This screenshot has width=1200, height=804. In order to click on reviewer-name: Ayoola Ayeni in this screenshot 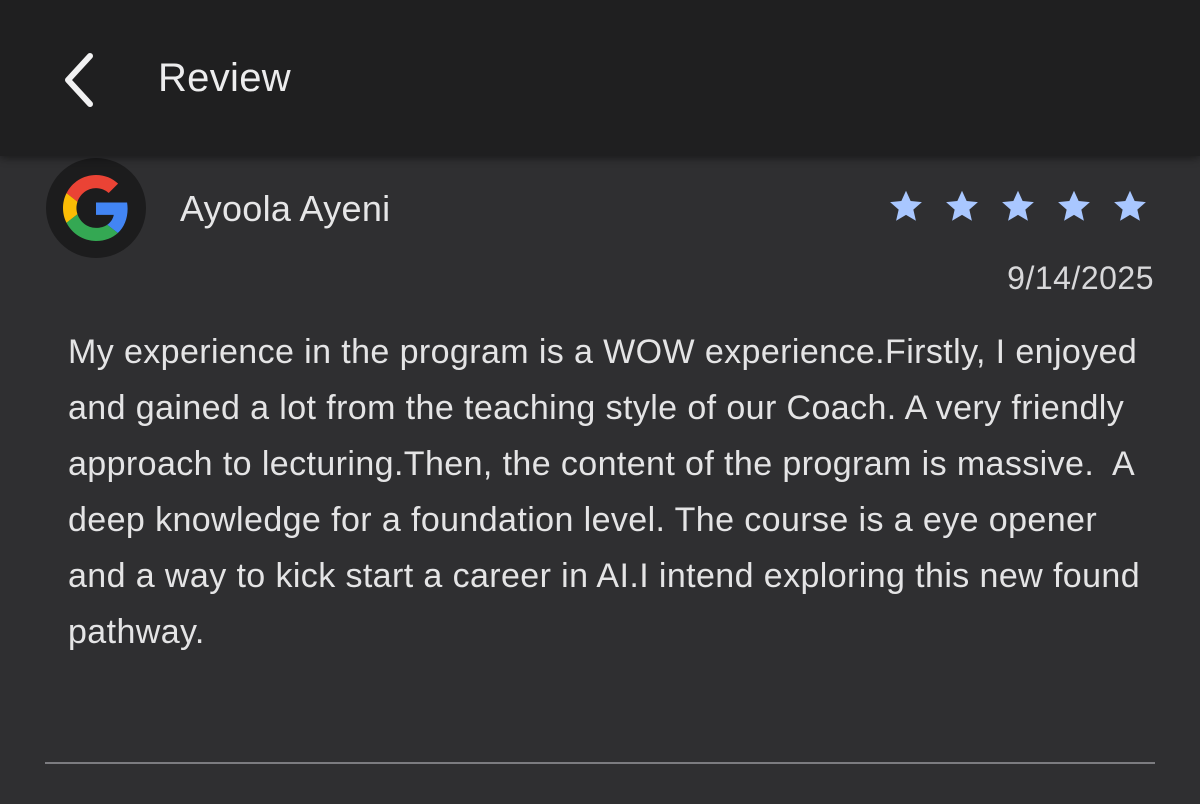, I will do `click(285, 208)`.